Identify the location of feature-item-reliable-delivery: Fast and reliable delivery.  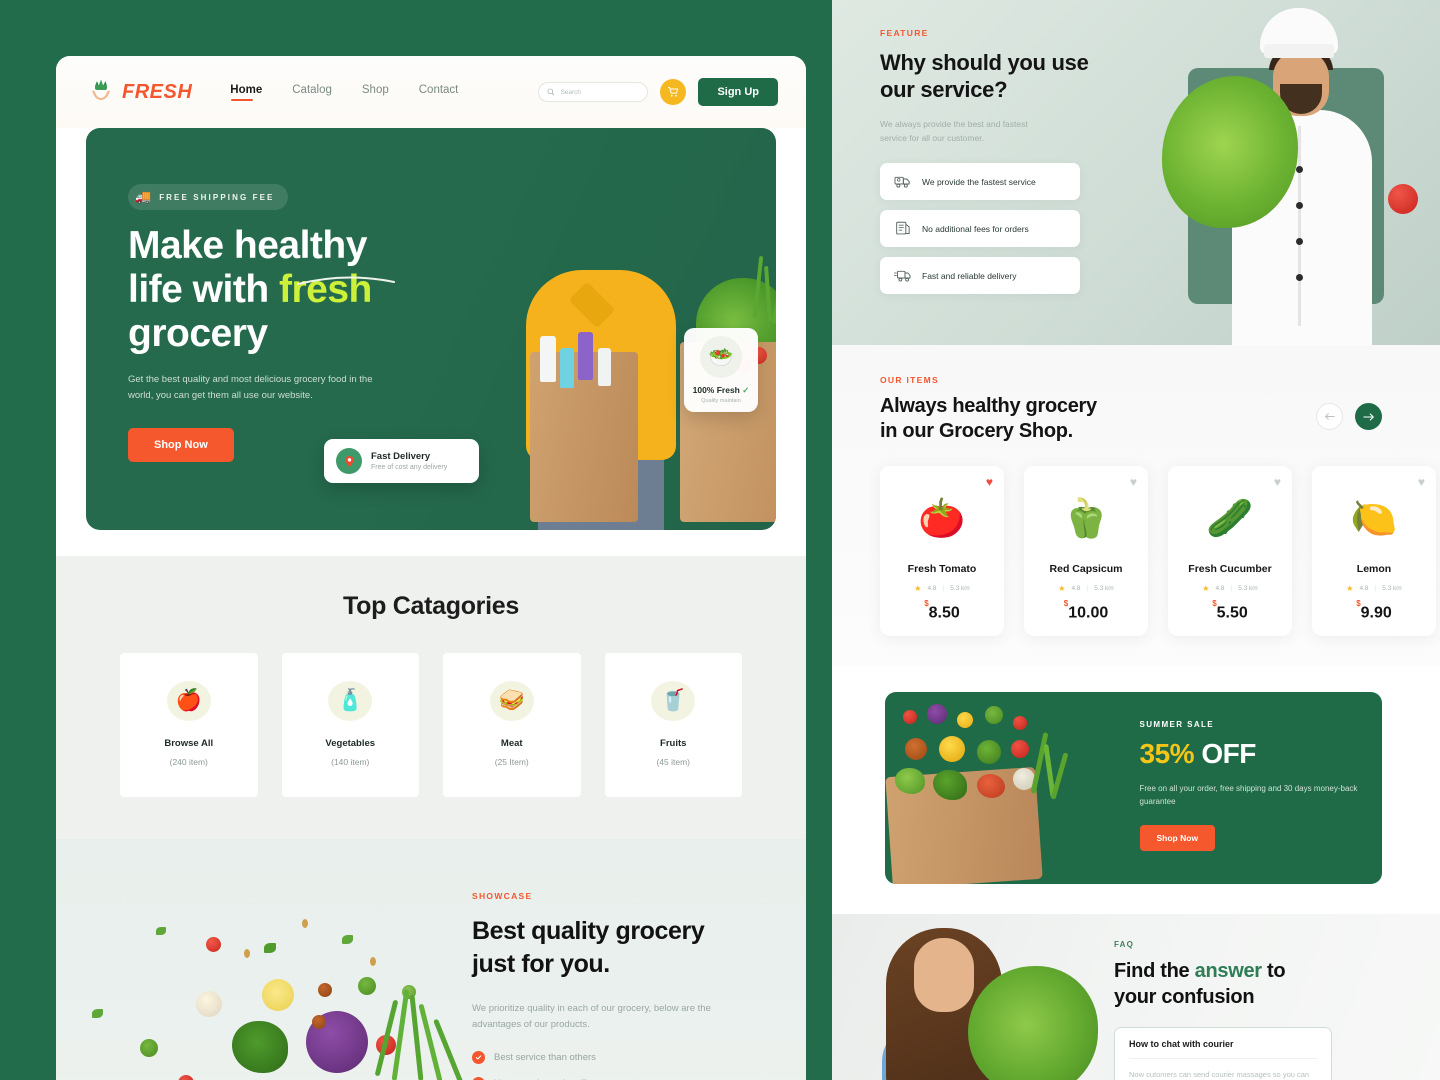
(980, 275).